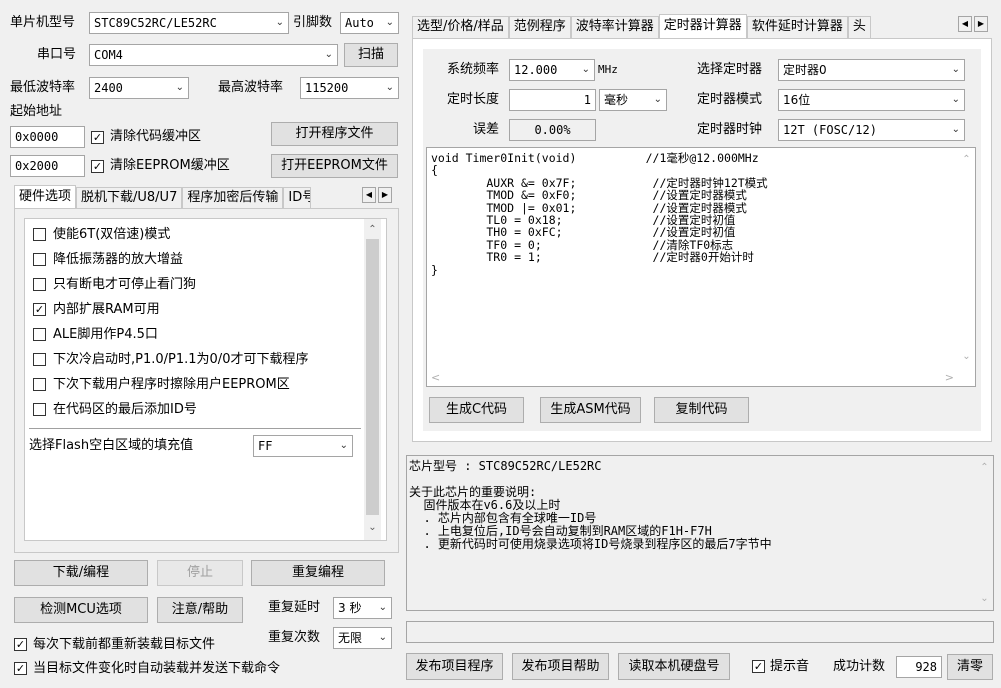  Describe the element at coordinates (871, 70) in the screenshot. I see `select-timer-select: 定时器0 ⌄` at that location.